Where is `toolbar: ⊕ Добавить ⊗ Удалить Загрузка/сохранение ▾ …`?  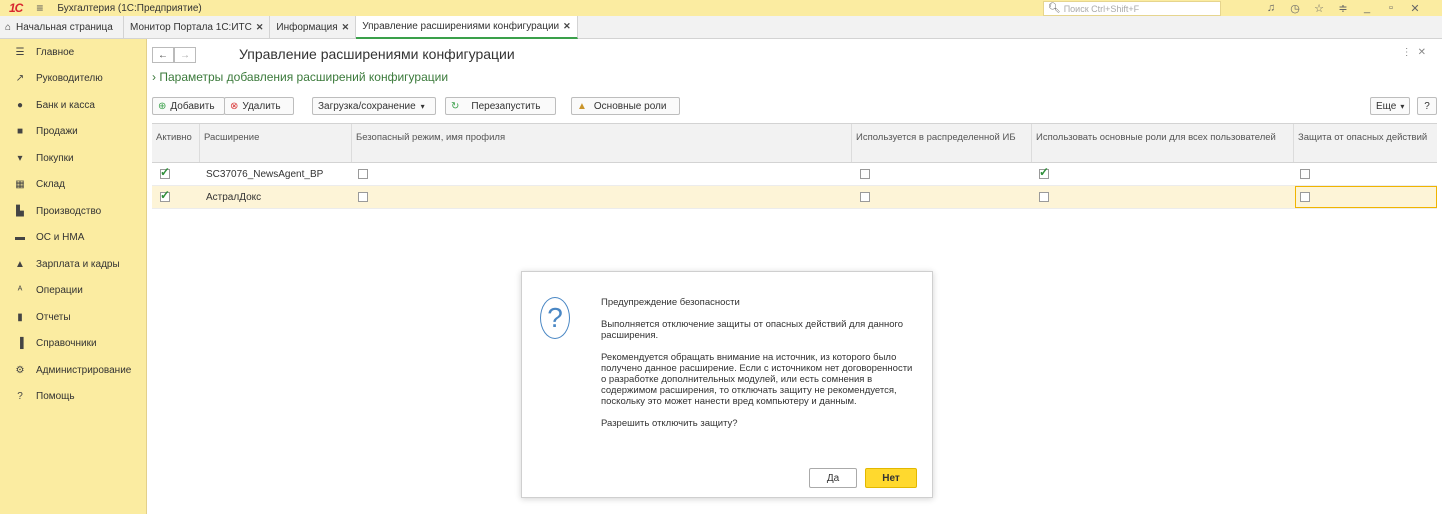
toolbar: ⊕ Добавить ⊗ Удалить Загрузка/сохранение ▾ … is located at coordinates (794, 107).